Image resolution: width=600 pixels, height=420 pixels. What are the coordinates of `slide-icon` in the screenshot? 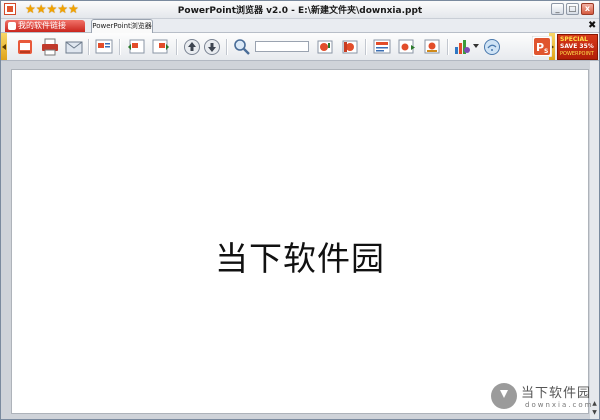 It's located at (104, 47).